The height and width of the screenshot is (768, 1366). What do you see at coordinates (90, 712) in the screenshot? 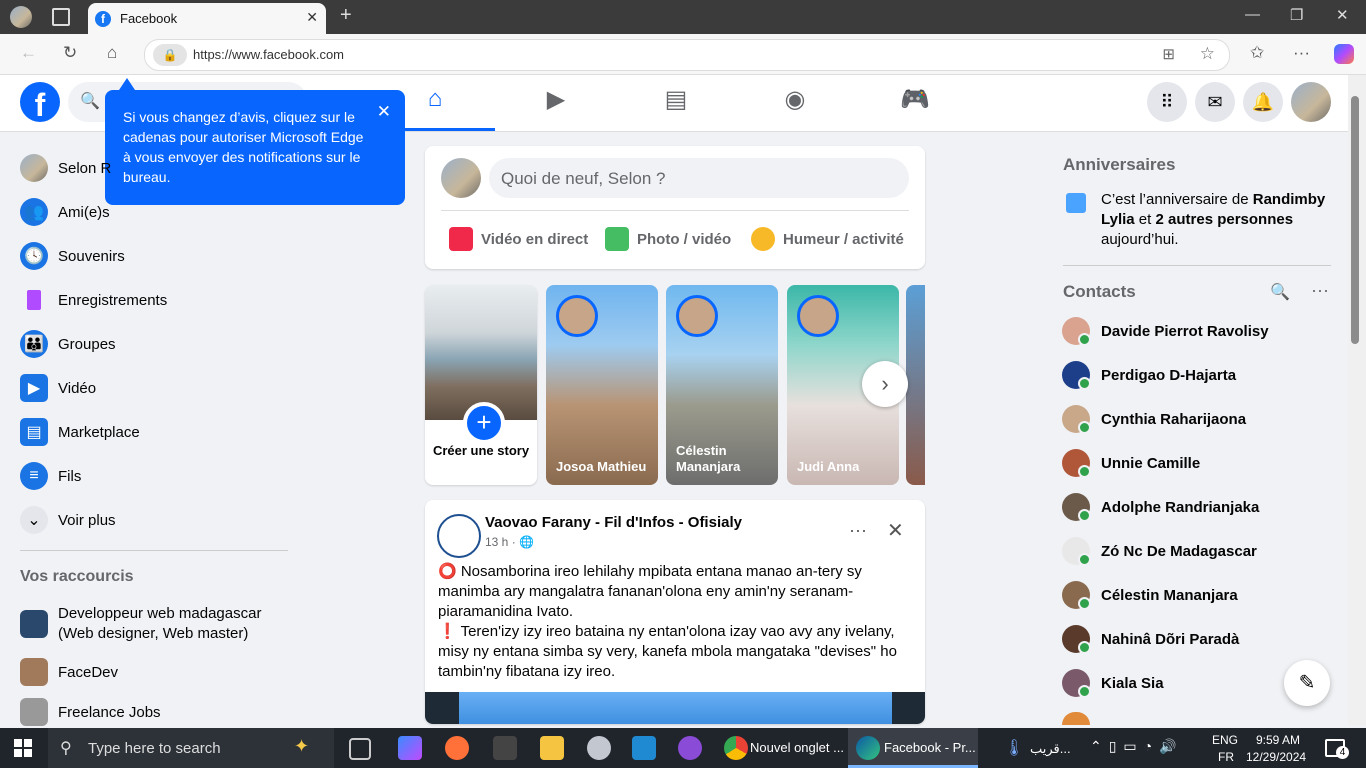
I see `shortcut-item: Freelance Jobs` at bounding box center [90, 712].